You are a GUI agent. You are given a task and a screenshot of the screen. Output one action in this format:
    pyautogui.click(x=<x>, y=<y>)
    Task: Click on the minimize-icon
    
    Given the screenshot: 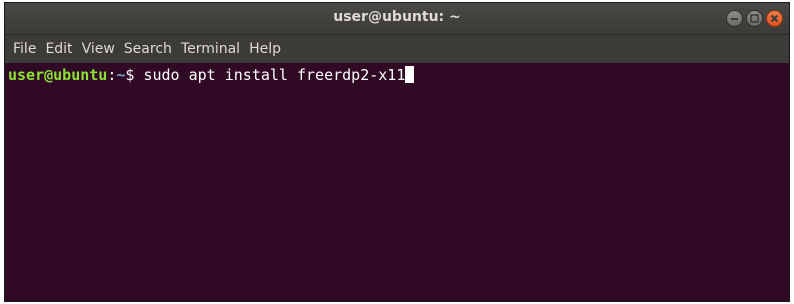 What is the action you would take?
    pyautogui.click(x=734, y=19)
    